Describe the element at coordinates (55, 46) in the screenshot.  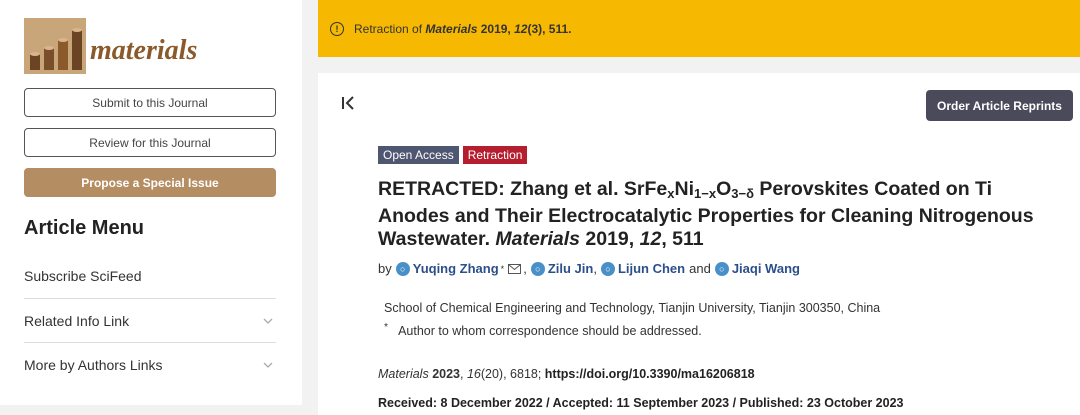
I see `materials-logo-icon` at that location.